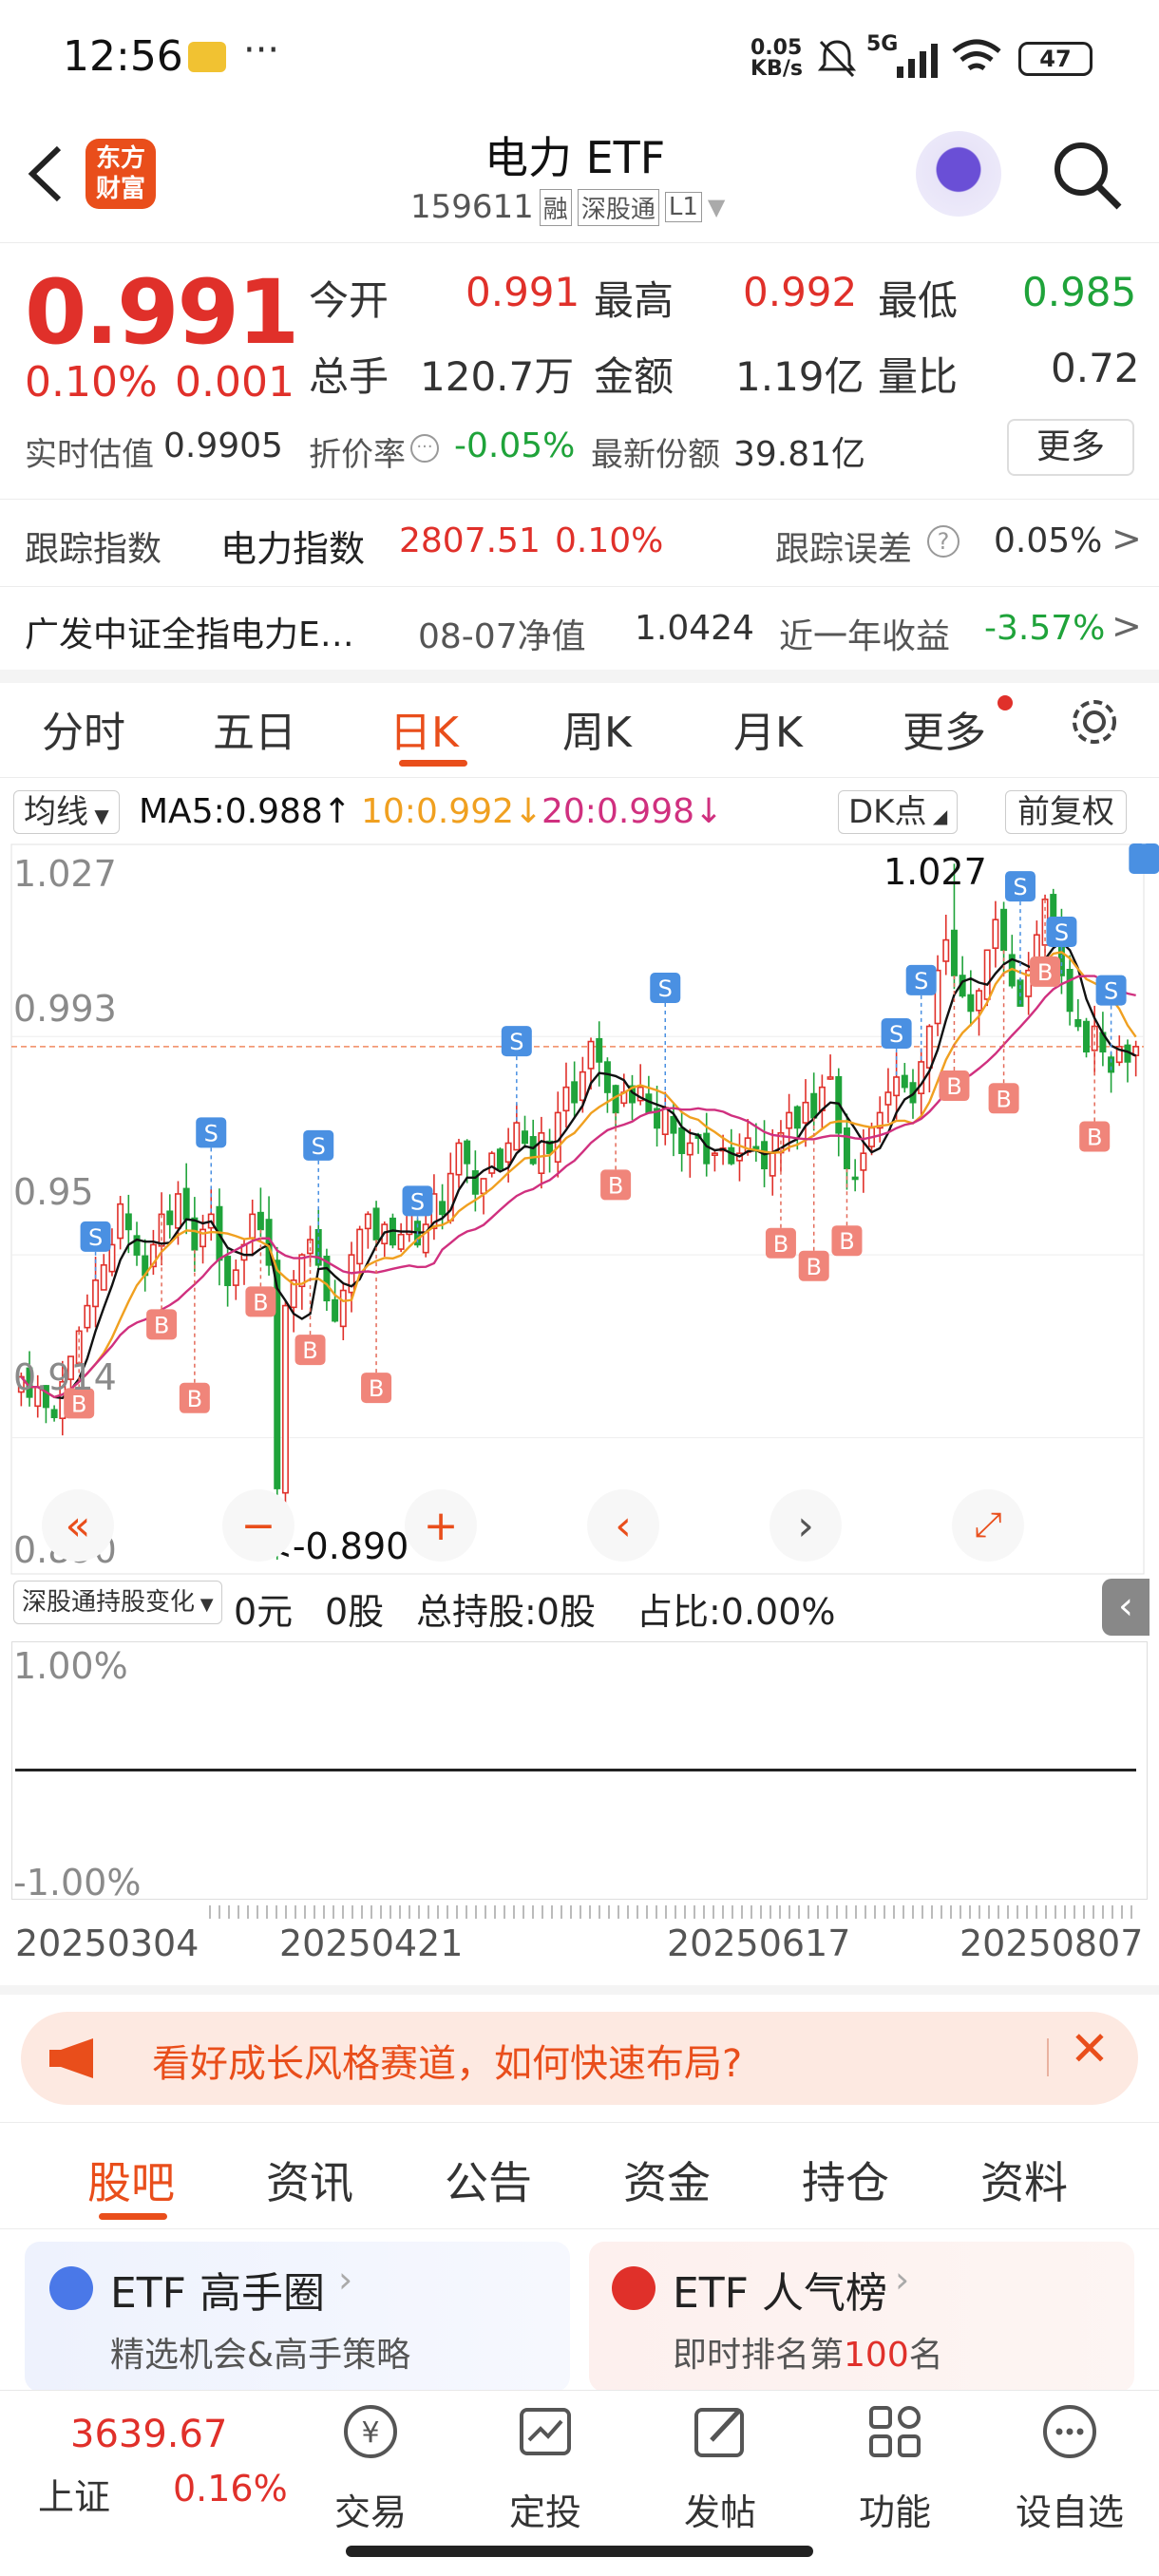  I want to click on tab-five-day: 五日, so click(254, 728).